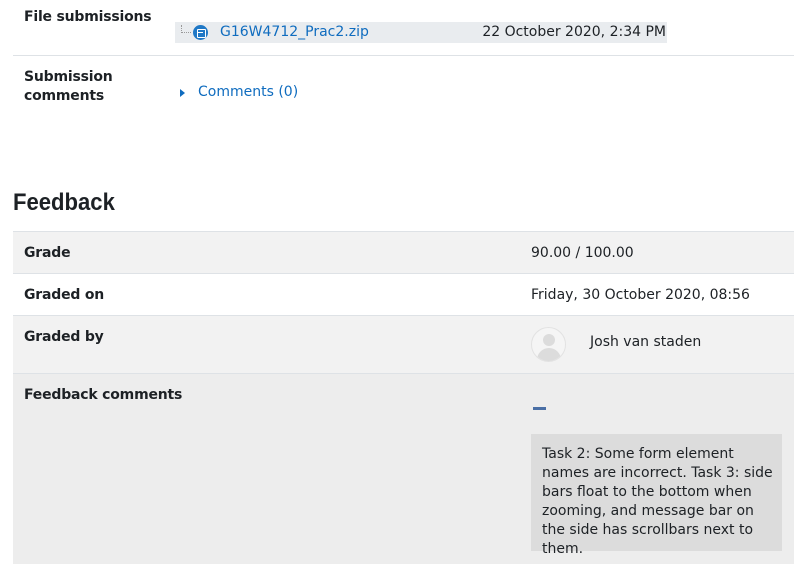 The width and height of the screenshot is (794, 564). What do you see at coordinates (640, 295) in the screenshot?
I see `graded-on-value: Friday, 30 October 2020, 08:56` at bounding box center [640, 295].